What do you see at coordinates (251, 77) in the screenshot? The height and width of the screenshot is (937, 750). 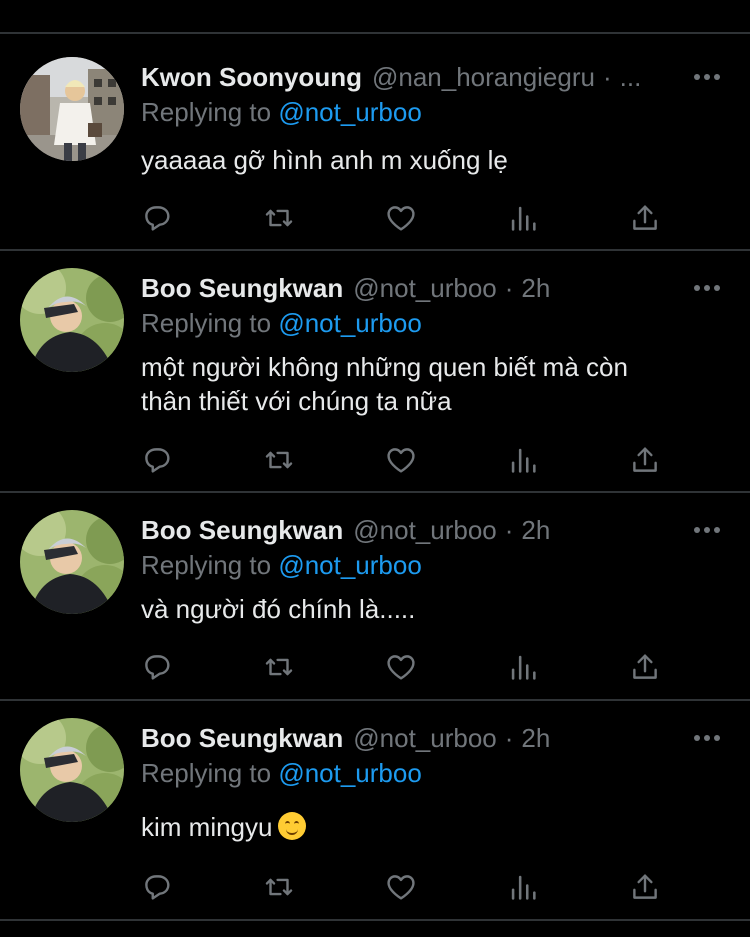 I see `author-name: Kwon Soonyoung` at bounding box center [251, 77].